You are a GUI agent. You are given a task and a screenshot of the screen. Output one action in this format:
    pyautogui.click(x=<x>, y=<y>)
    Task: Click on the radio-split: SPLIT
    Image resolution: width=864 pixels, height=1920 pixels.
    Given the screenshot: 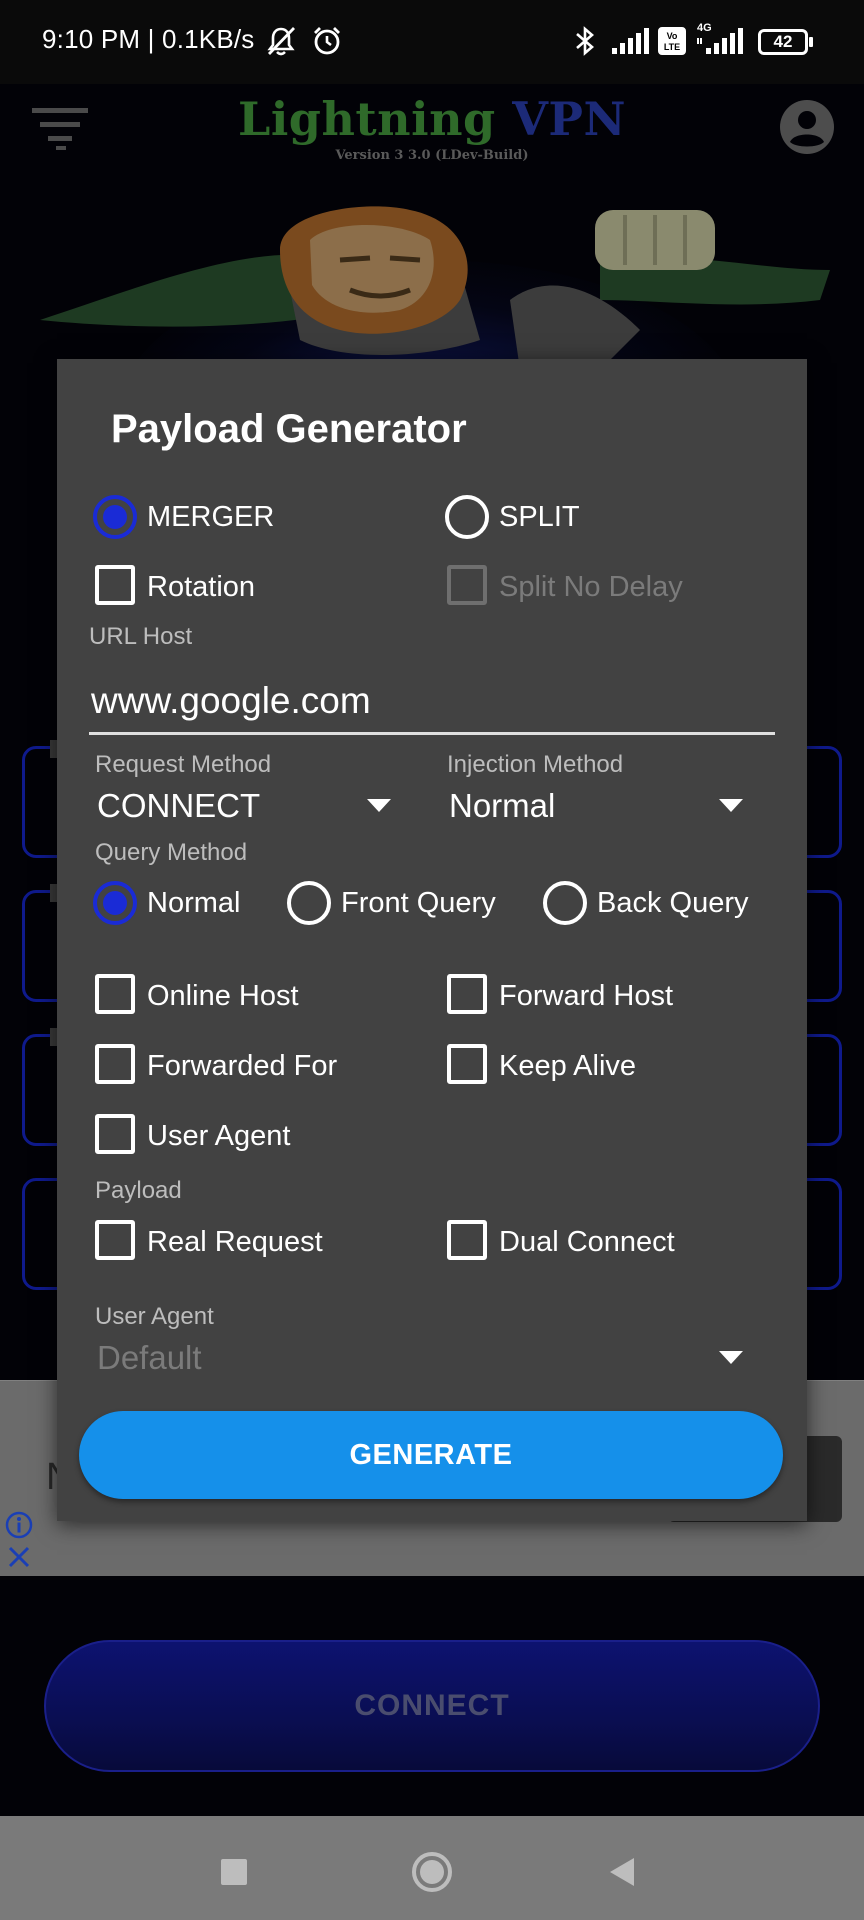 What is the action you would take?
    pyautogui.click(x=595, y=517)
    